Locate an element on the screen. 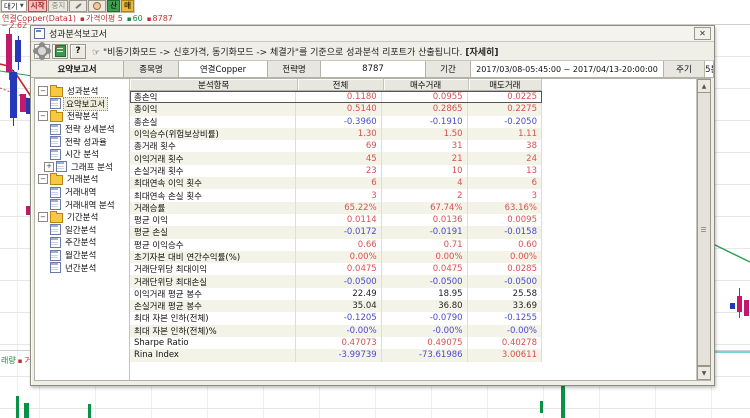 This screenshot has width=750, height=418. table-row: 거래단위당 최대손실 -0.0500 -0.0500 -0.0500 is located at coordinates (336, 281).